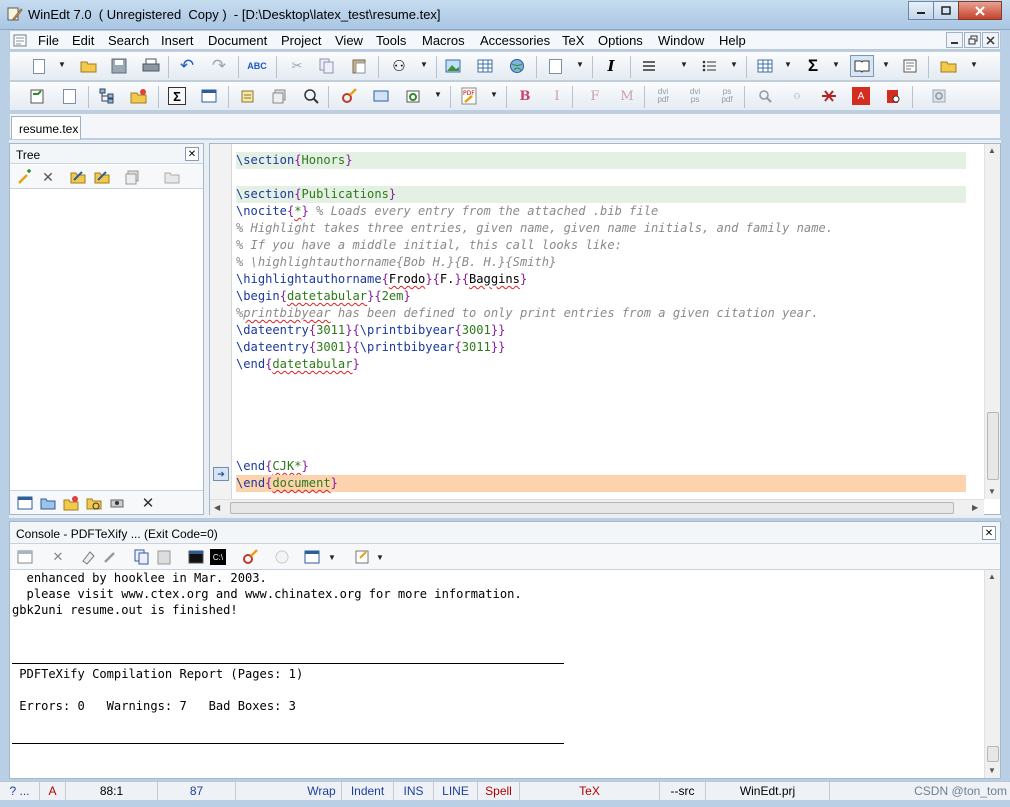 This screenshot has width=1010, height=807. I want to click on ps-to-pdf-button: ps pdf, so click(727, 96).